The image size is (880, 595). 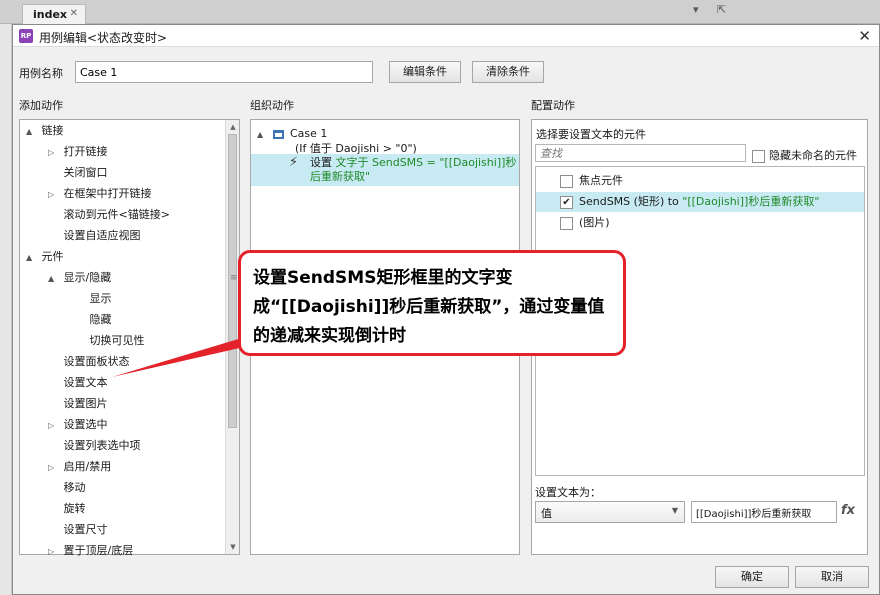 I want to click on action-tree-item: 设置列表选中项, so click(x=100, y=446).